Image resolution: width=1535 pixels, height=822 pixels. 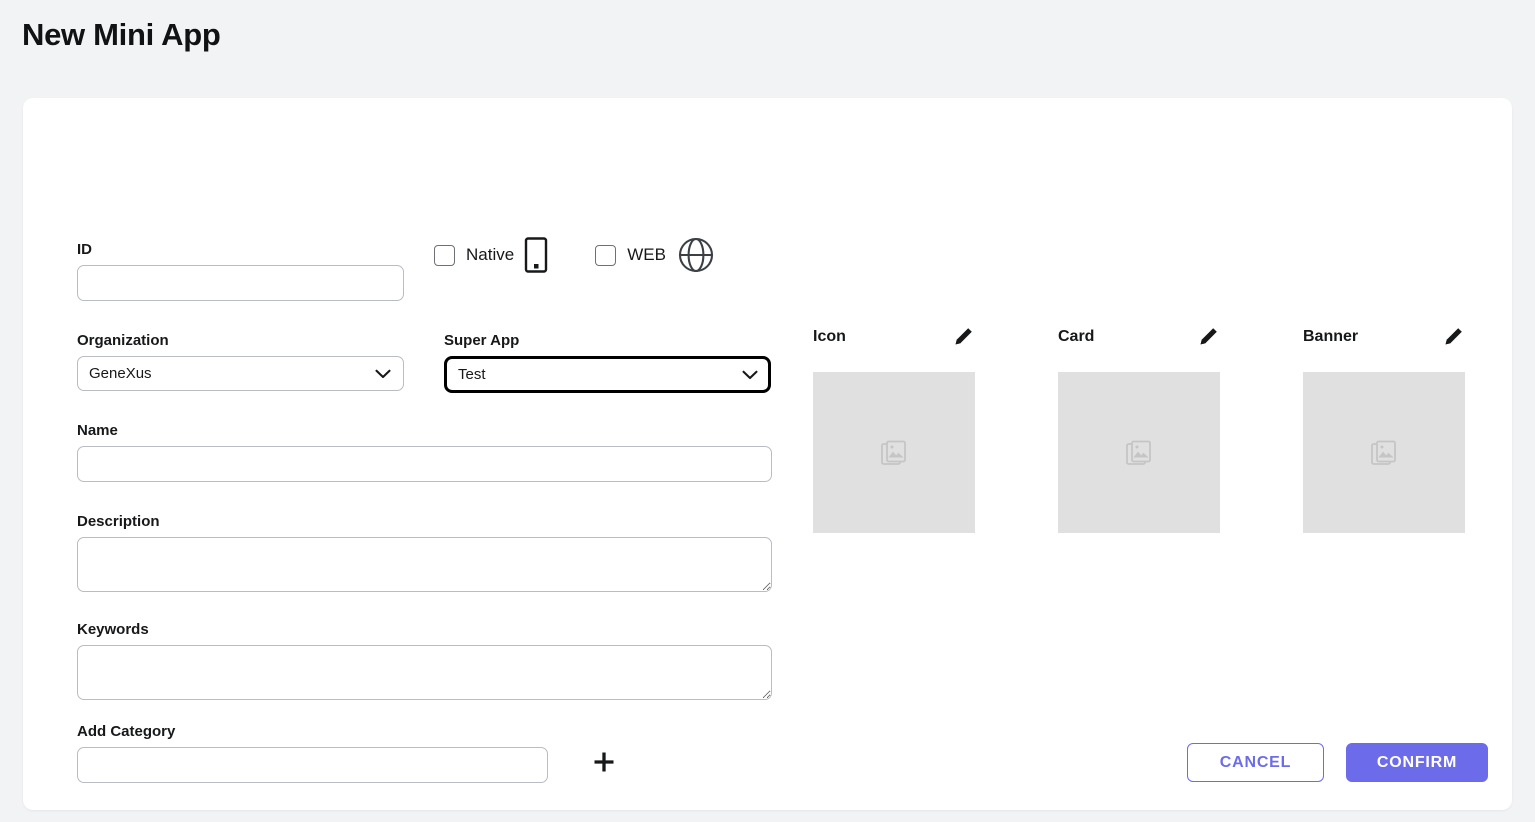 I want to click on banner-image-dropzone, so click(x=1384, y=452).